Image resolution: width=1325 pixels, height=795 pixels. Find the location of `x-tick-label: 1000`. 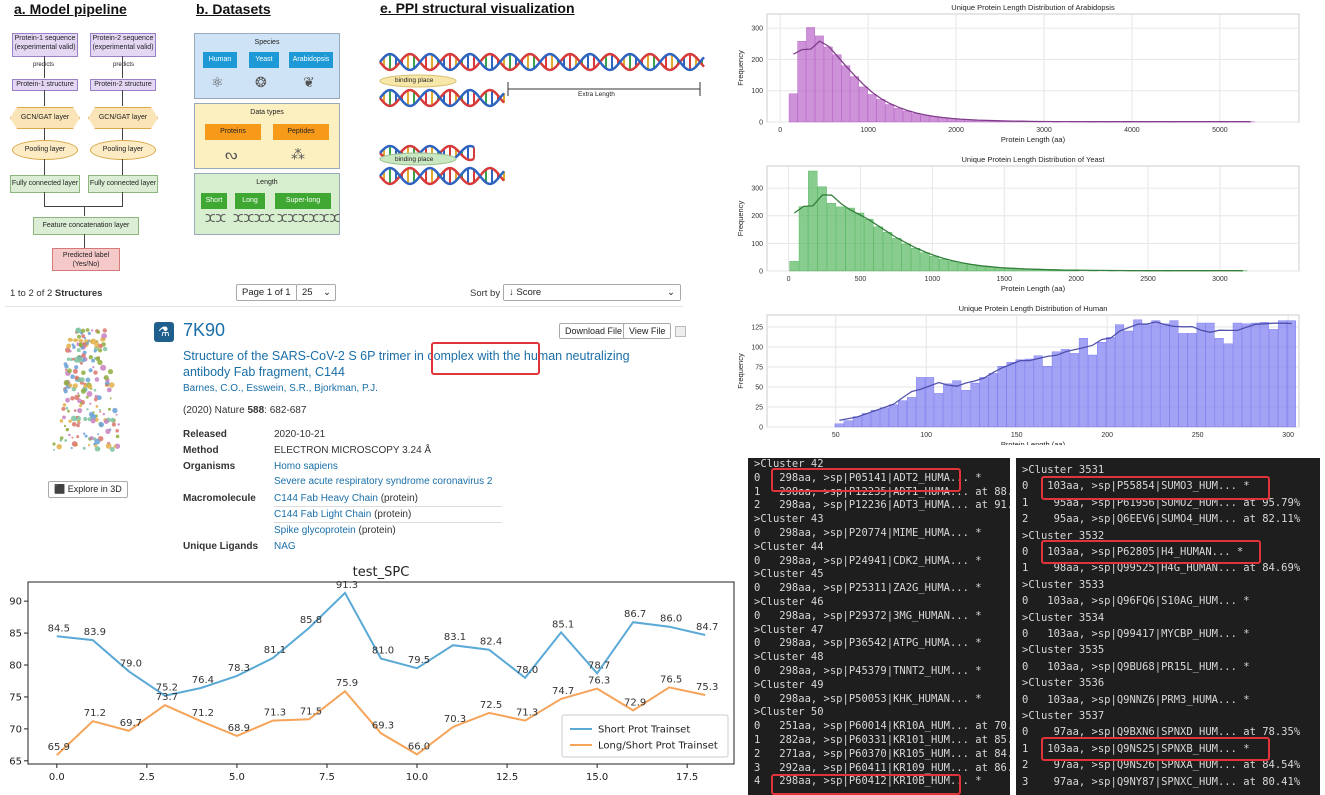

x-tick-label: 1000 is located at coordinates (868, 130).